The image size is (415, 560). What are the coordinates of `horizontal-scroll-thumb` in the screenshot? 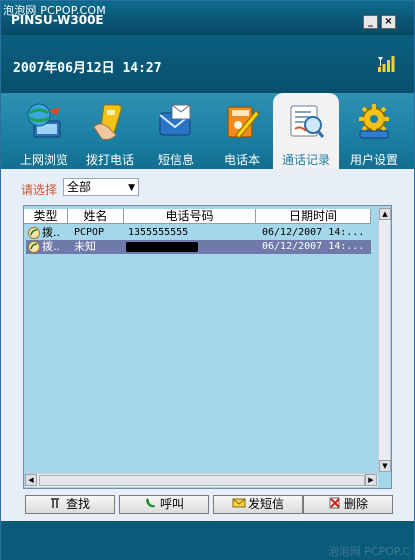 It's located at (202, 480).